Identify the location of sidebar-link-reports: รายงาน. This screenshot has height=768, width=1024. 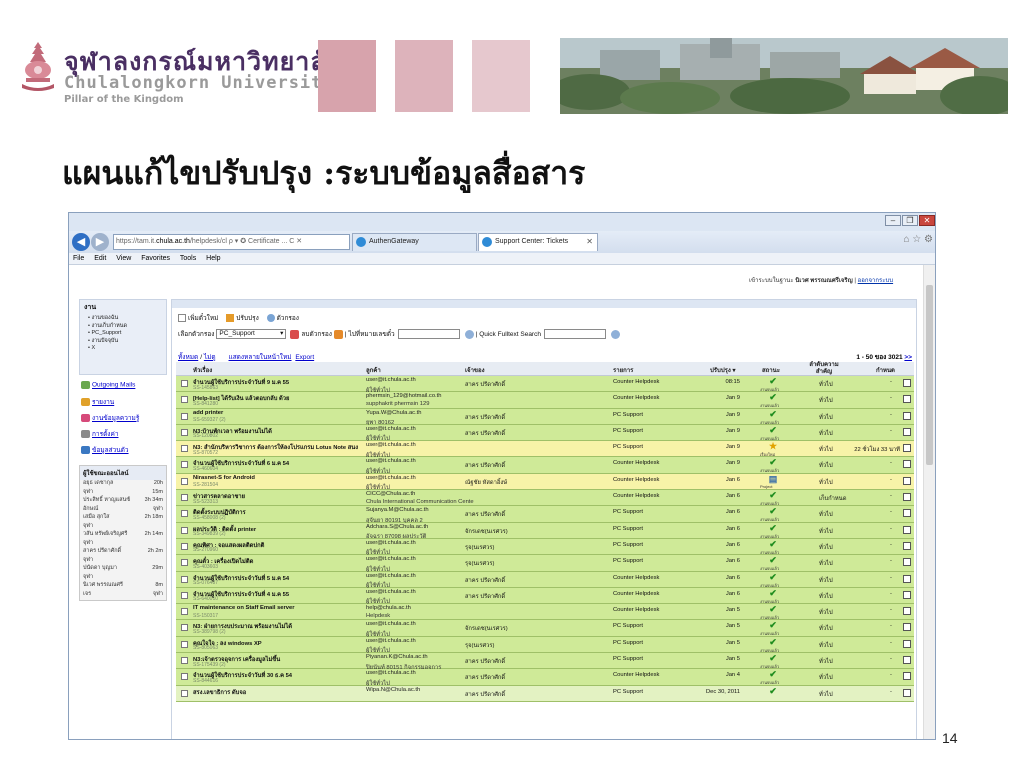
(97, 402).